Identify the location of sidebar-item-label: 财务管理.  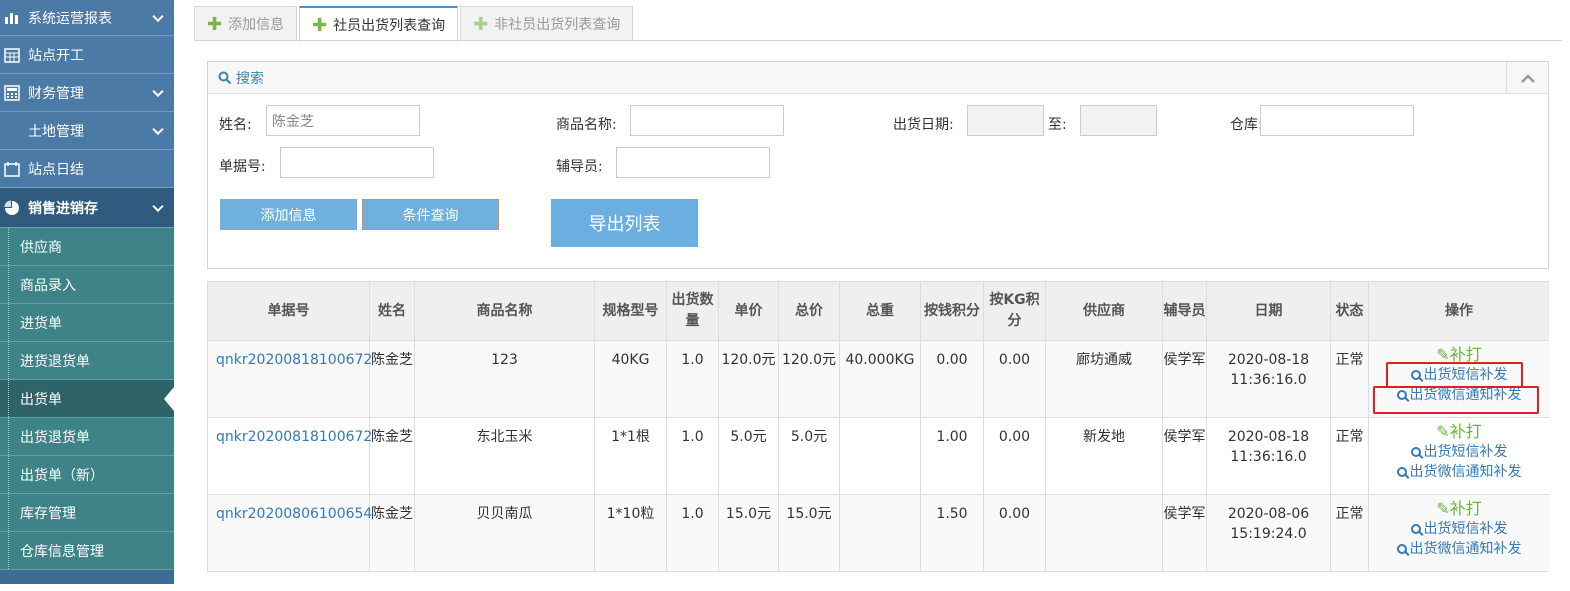
(56, 93).